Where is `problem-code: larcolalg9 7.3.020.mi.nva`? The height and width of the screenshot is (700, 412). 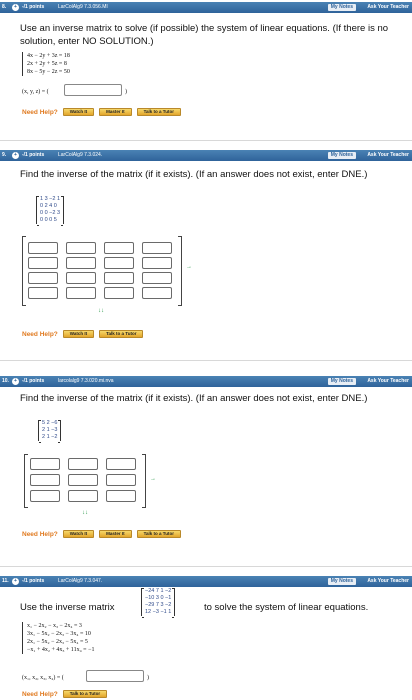 problem-code: larcolalg9 7.3.020.mi.nva is located at coordinates (86, 381).